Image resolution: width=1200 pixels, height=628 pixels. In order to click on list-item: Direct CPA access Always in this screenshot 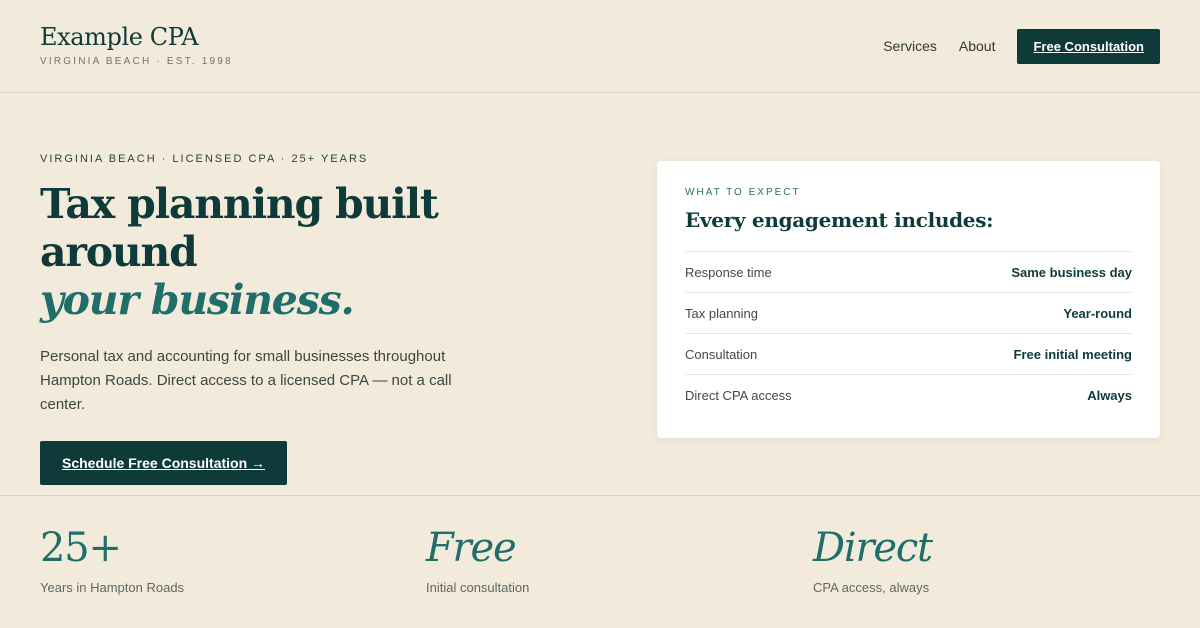, I will do `click(908, 395)`.